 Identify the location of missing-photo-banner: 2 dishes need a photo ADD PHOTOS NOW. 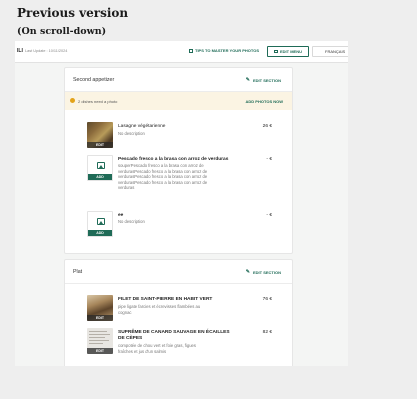
(178, 101).